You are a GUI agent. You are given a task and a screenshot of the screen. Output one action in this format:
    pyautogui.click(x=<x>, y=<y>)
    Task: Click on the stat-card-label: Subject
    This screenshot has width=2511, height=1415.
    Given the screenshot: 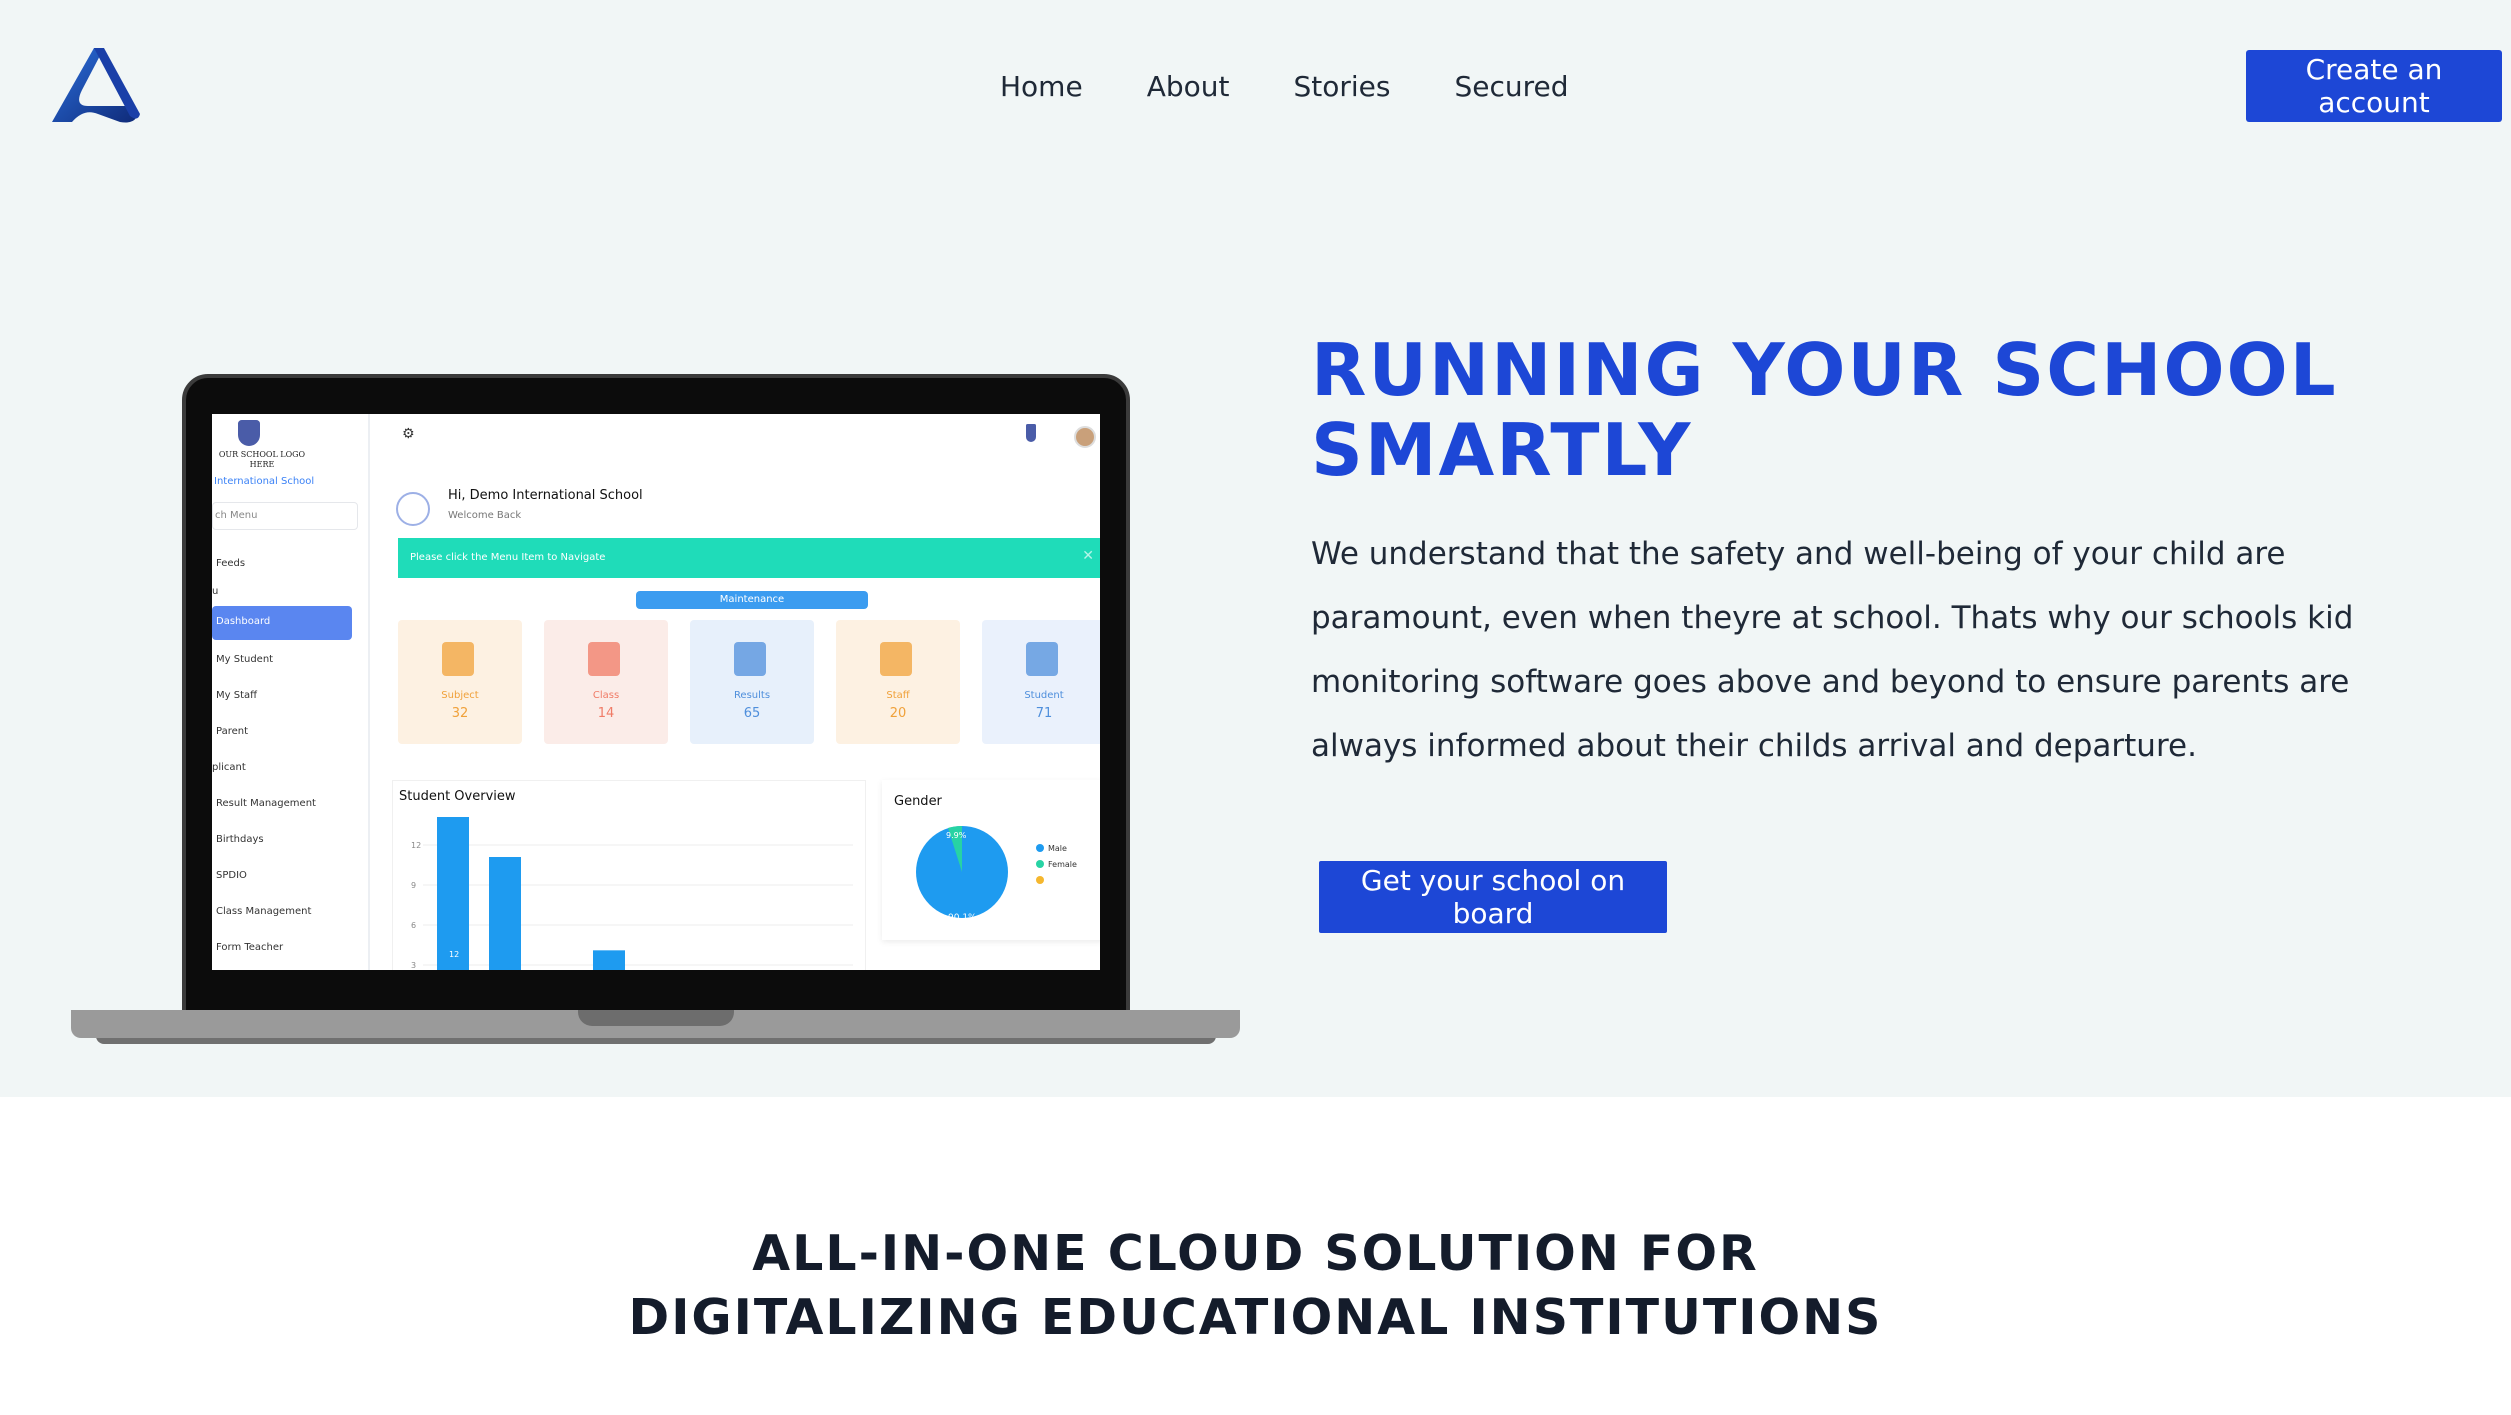 What is the action you would take?
    pyautogui.click(x=460, y=695)
    